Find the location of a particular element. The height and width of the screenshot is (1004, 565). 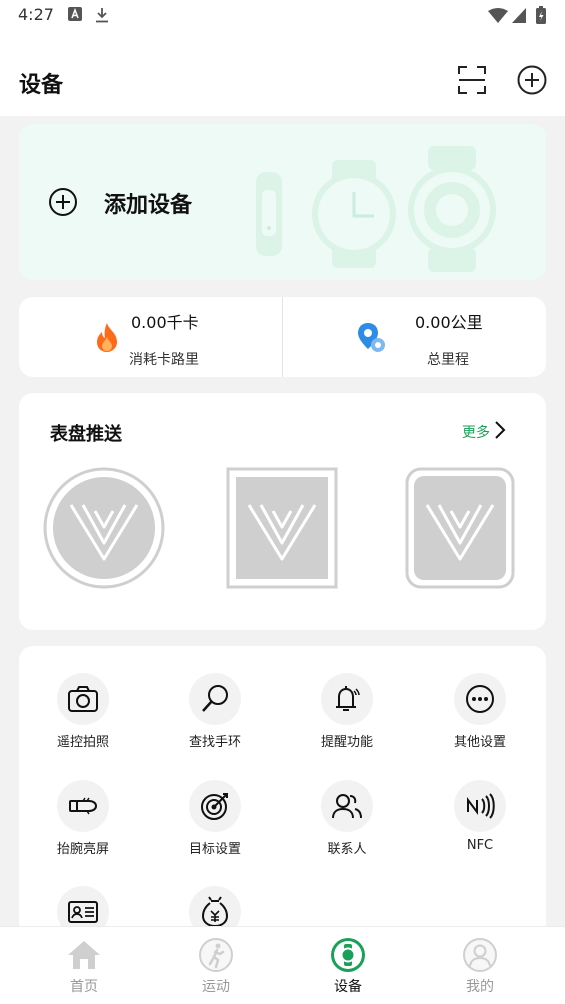

magnifier-icon is located at coordinates (215, 698).